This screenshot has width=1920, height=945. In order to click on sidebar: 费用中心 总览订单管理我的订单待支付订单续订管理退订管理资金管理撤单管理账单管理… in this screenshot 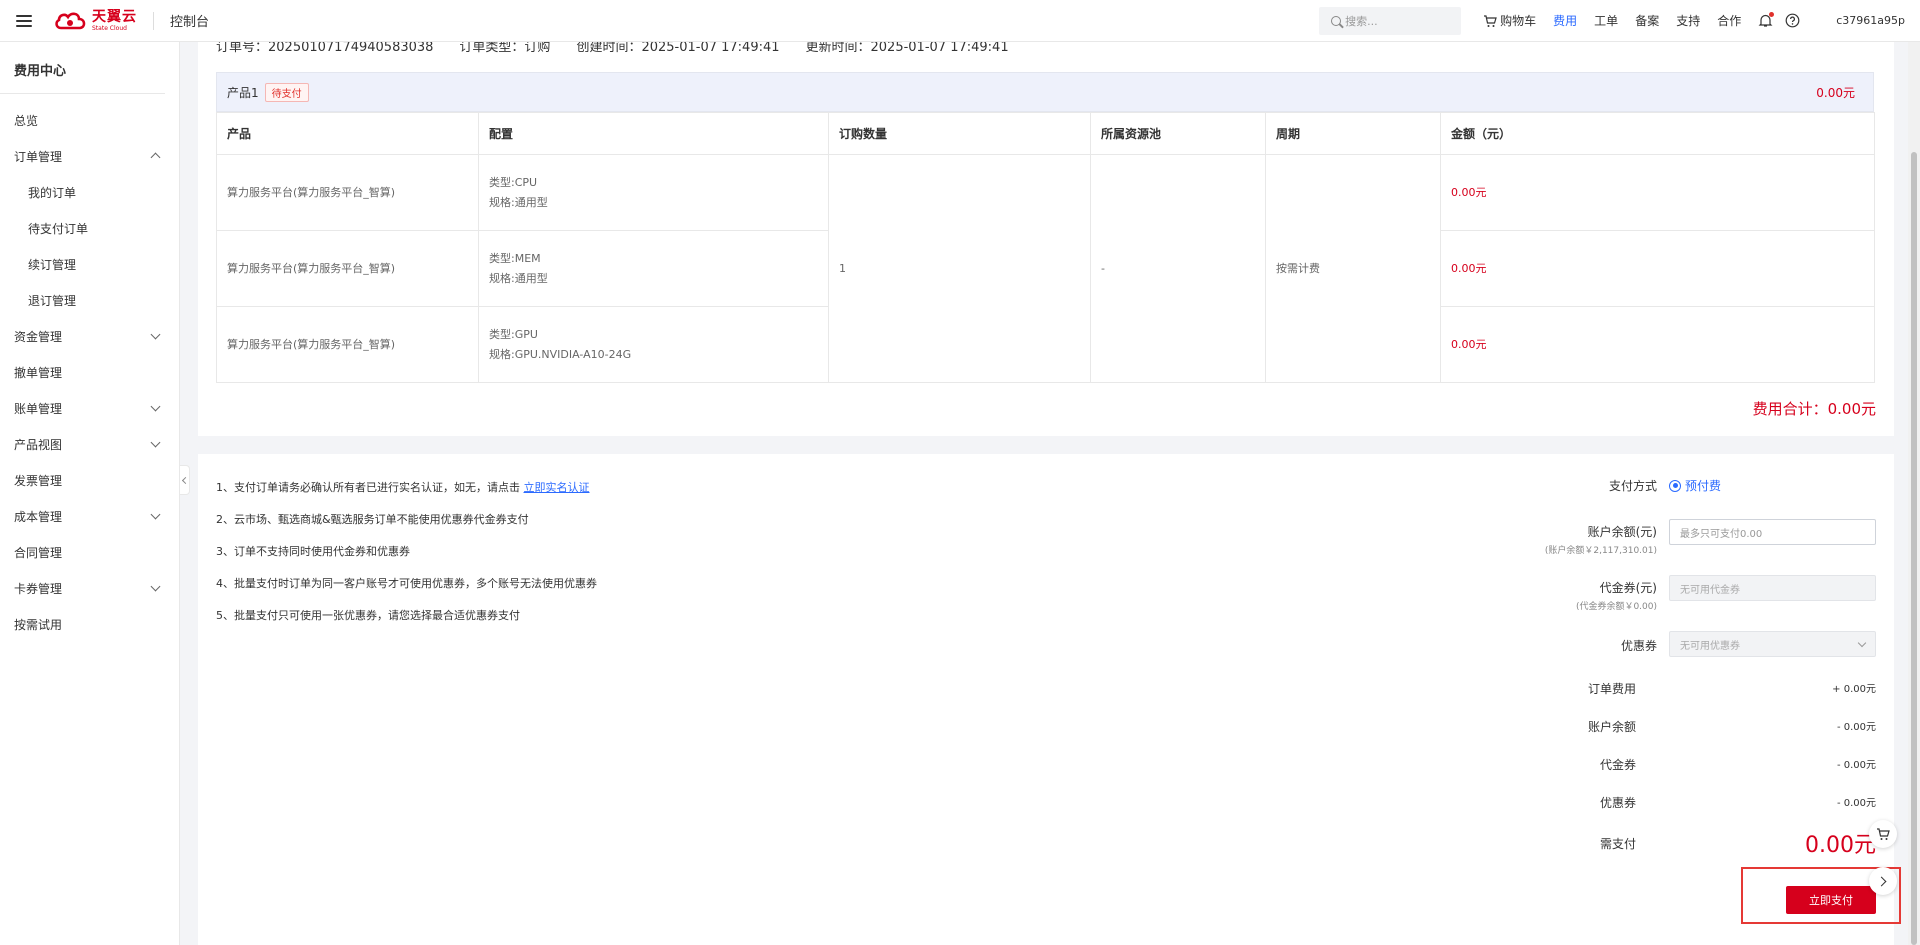, I will do `click(90, 493)`.